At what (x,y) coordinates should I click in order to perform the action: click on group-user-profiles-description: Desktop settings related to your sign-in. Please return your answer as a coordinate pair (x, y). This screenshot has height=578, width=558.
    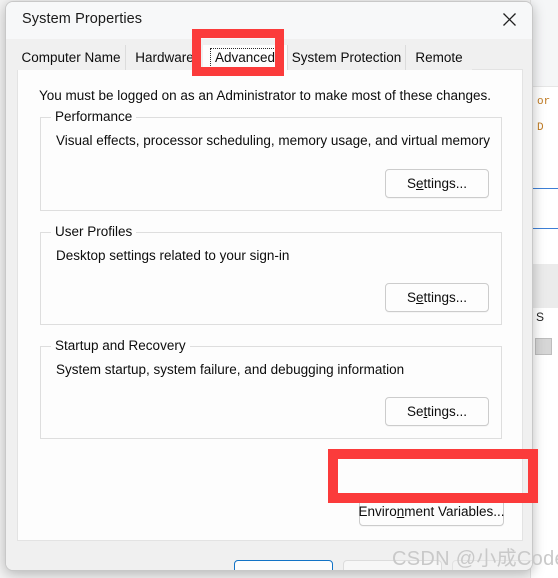
    Looking at the image, I should click on (173, 255).